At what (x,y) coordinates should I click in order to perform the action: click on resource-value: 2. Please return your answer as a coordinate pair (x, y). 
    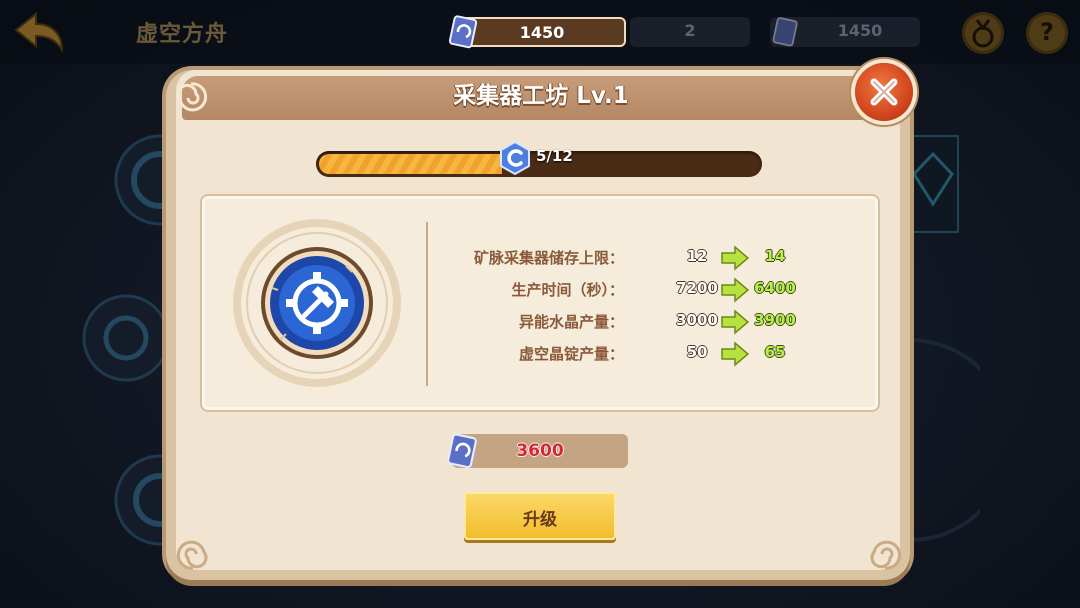
    Looking at the image, I should click on (690, 30).